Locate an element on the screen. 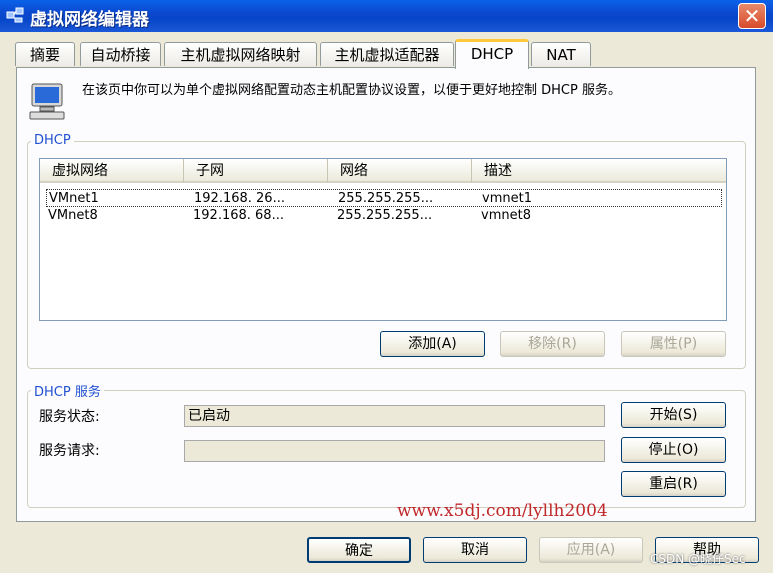  service-request-field is located at coordinates (394, 451).